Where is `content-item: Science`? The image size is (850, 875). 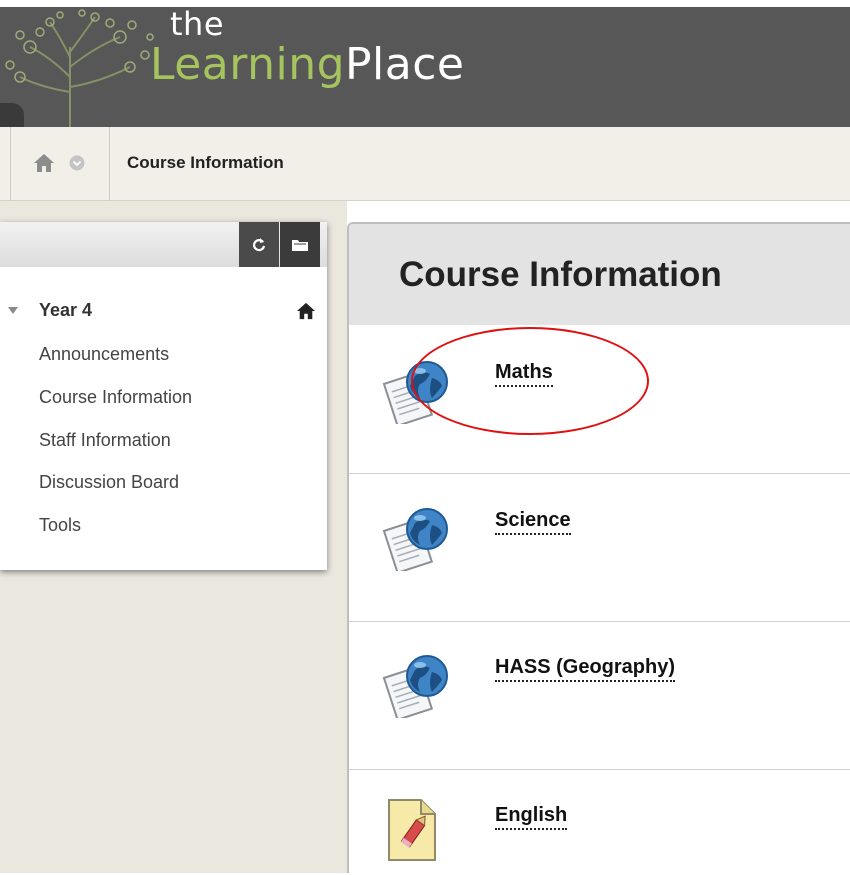 content-item: Science is located at coordinates (599, 548).